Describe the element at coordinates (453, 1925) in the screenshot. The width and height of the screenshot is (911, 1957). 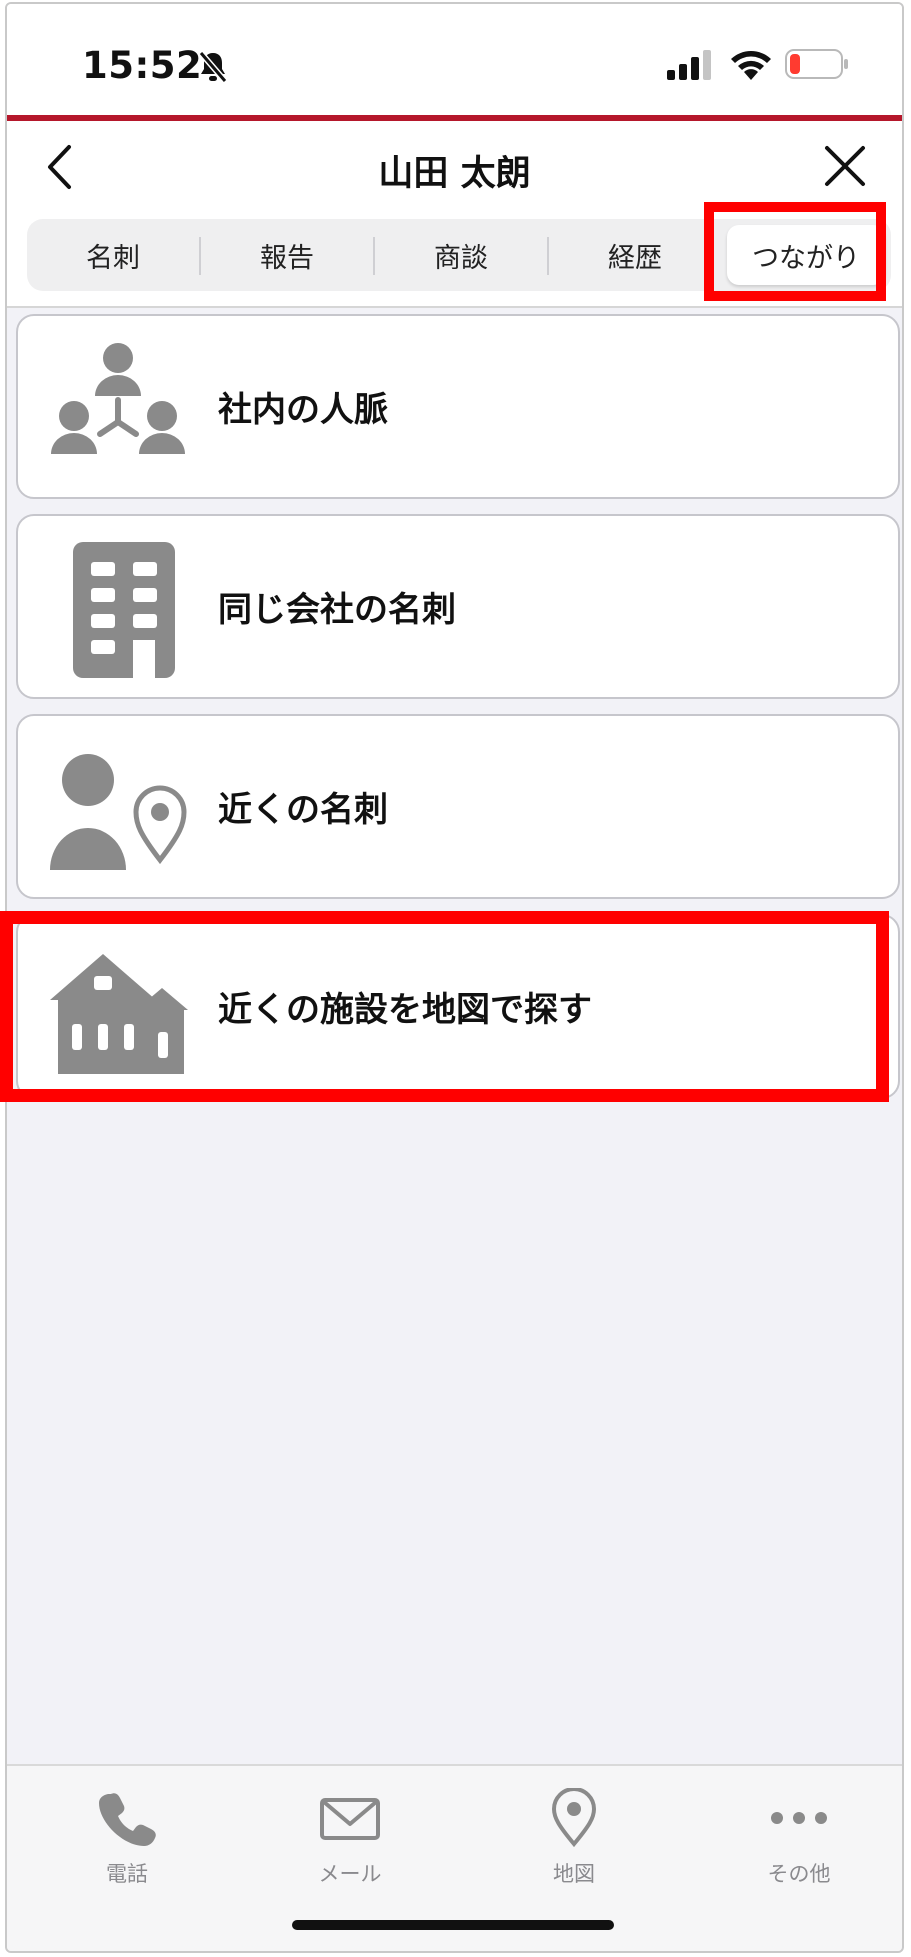
I see `home-indicator` at that location.